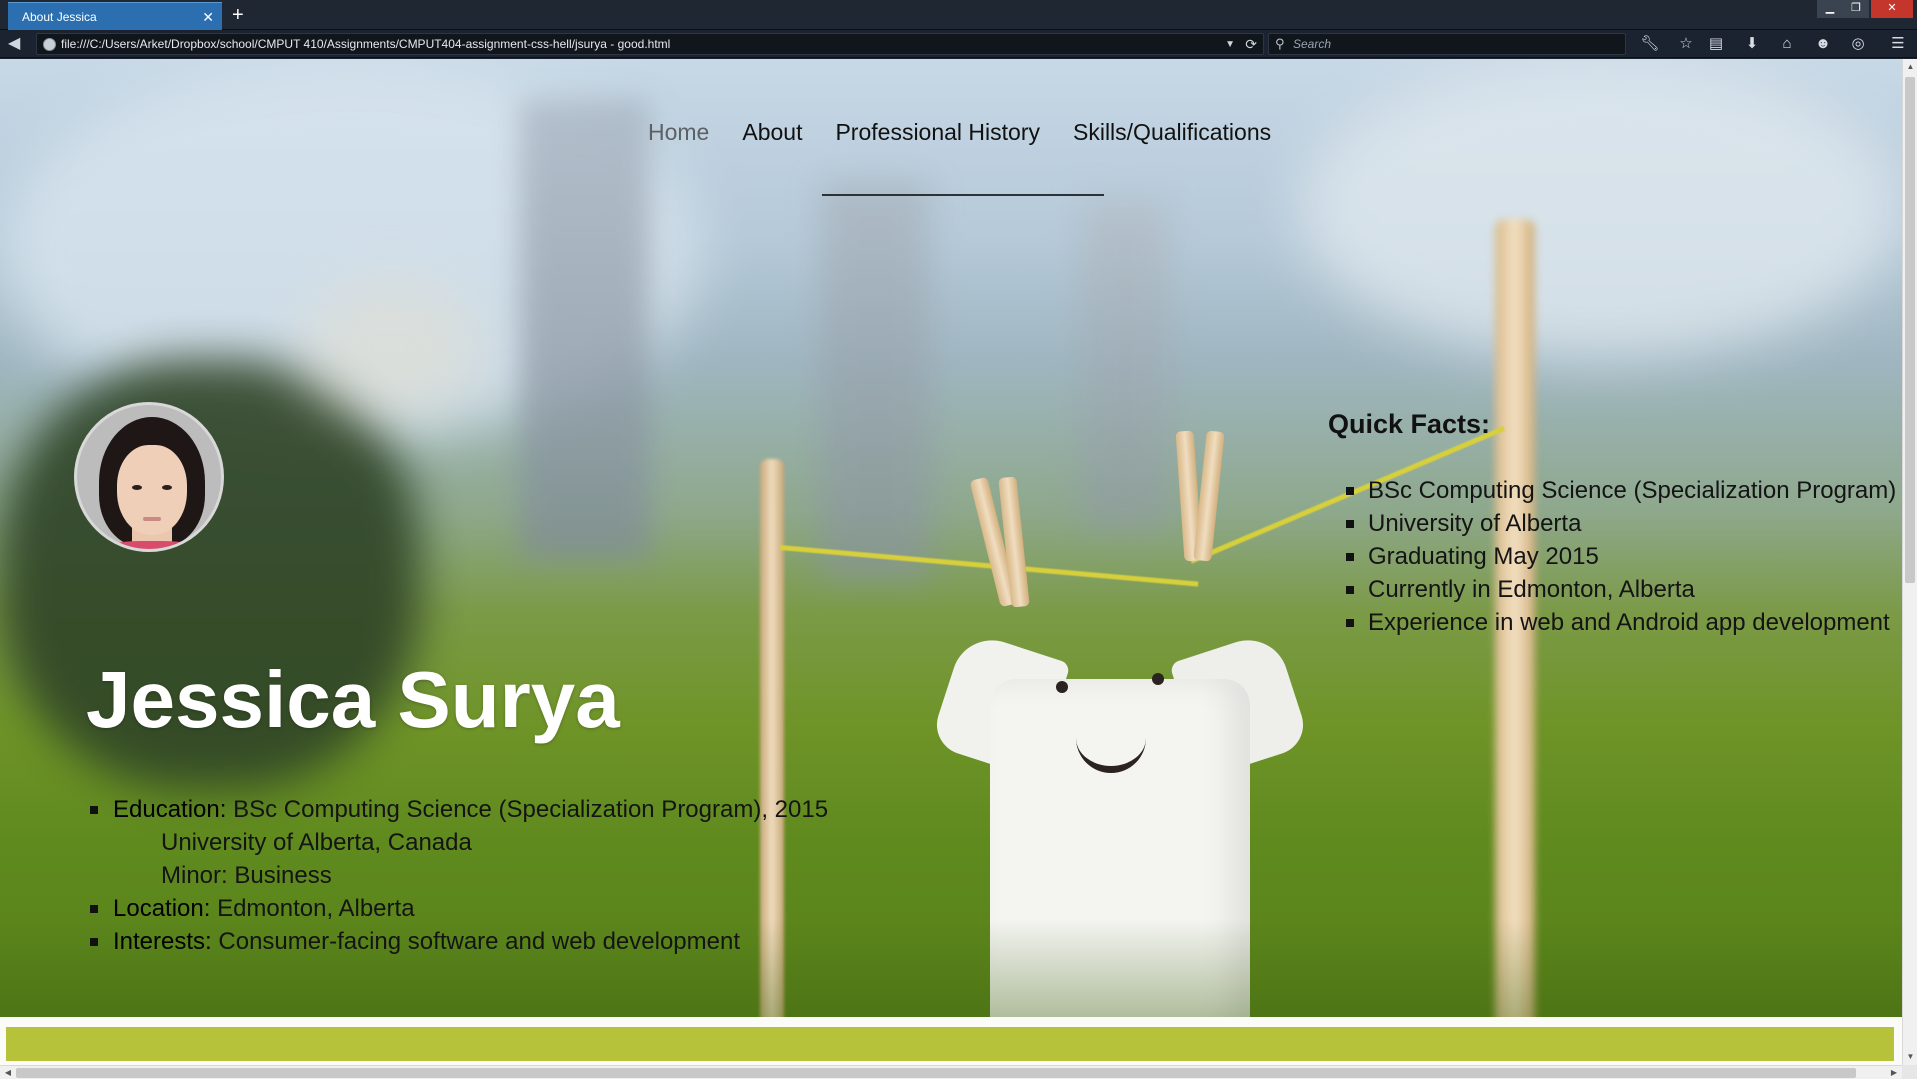  Describe the element at coordinates (1898, 44) in the screenshot. I see `menu-icon: ☰` at that location.